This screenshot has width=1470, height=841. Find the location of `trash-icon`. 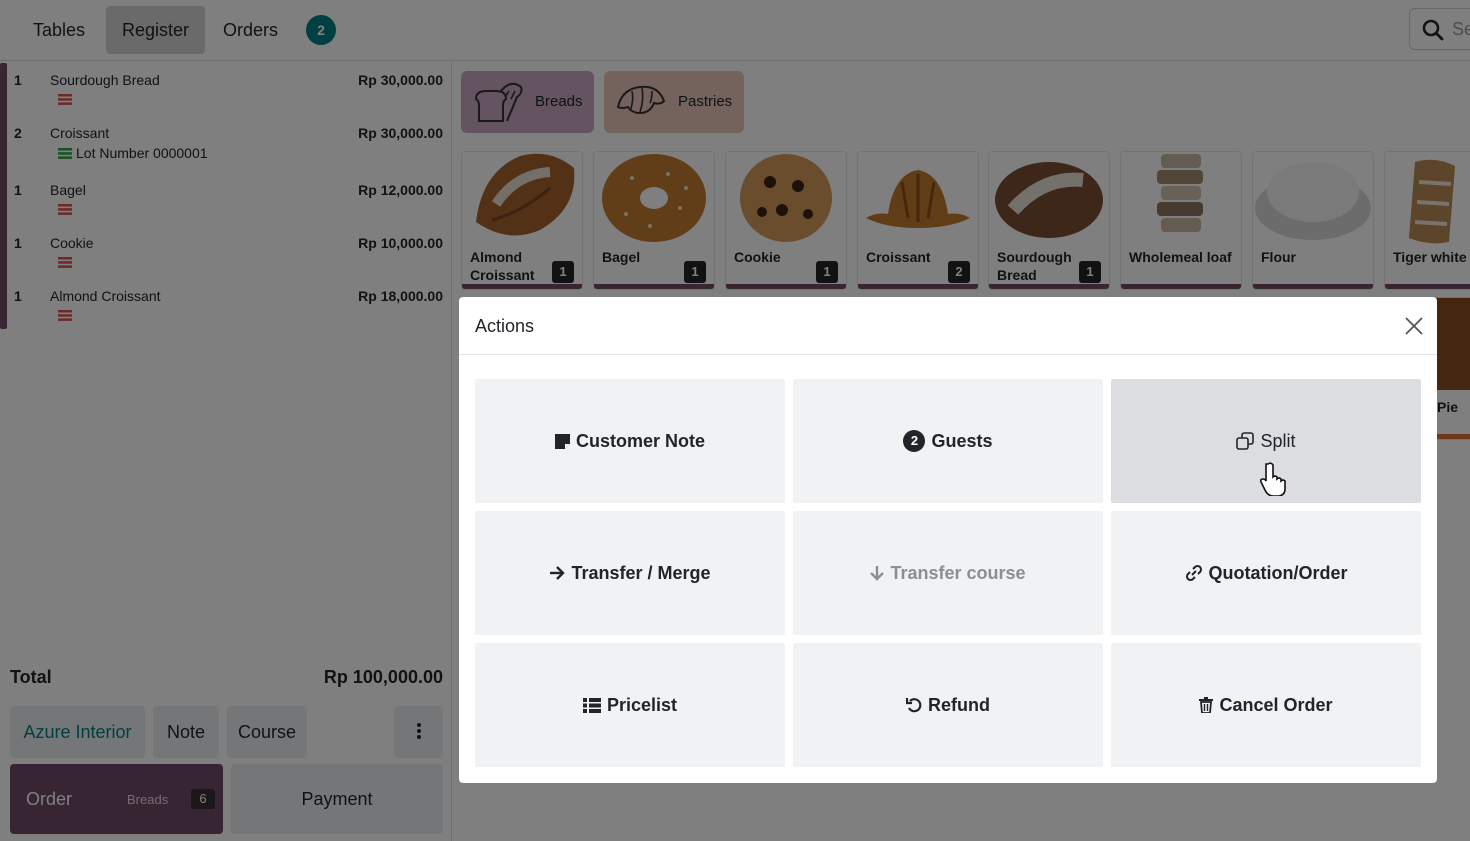

trash-icon is located at coordinates (1206, 705).